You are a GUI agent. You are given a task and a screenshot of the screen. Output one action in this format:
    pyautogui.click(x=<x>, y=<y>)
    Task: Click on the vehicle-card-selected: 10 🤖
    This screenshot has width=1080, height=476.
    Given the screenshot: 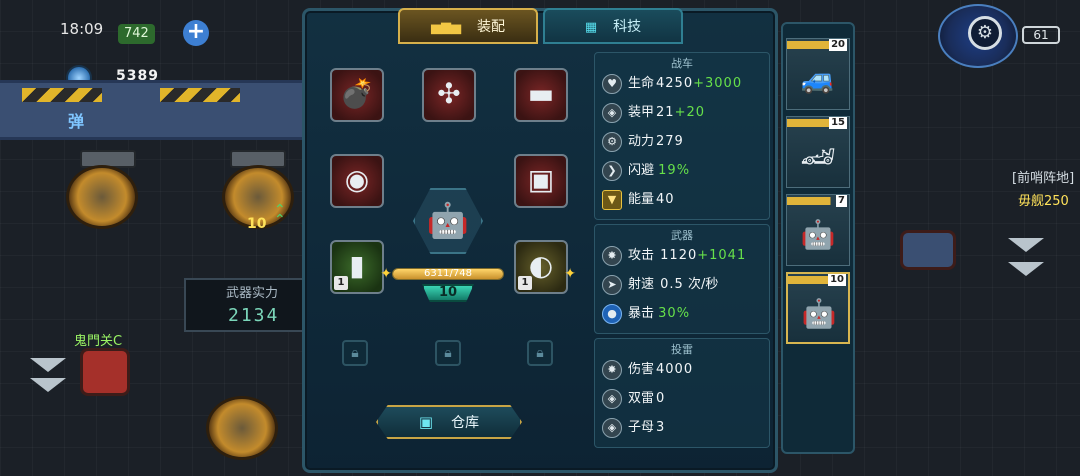 What is the action you would take?
    pyautogui.click(x=818, y=308)
    